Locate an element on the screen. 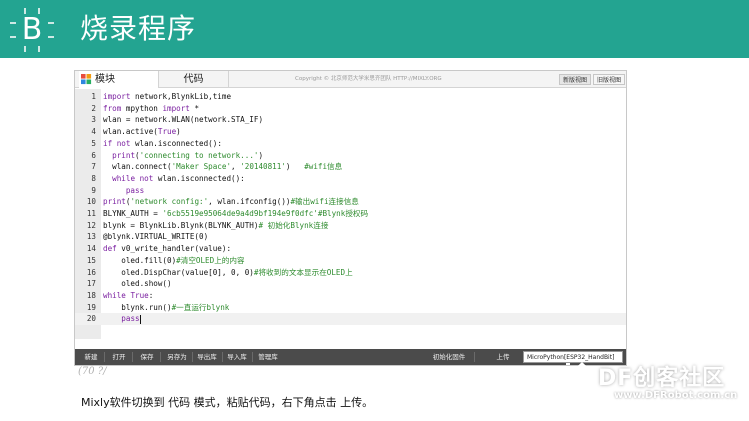 Image resolution: width=749 pixels, height=421 pixels. code-line: 17 oled.show() is located at coordinates (350, 284).